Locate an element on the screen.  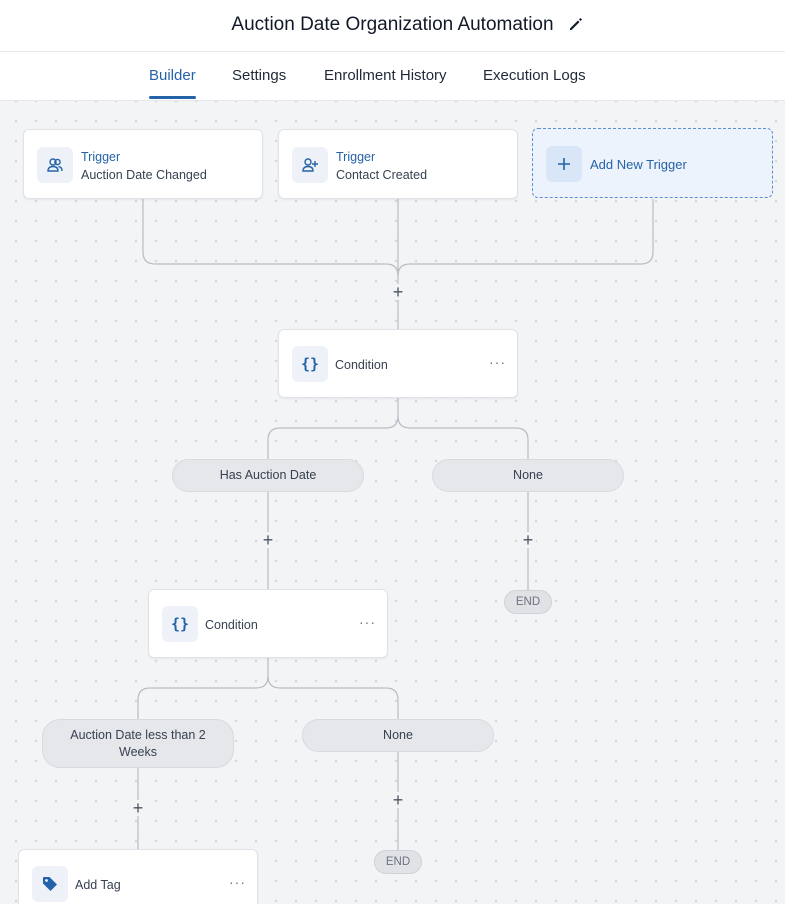
plus-icon is located at coordinates (564, 164).